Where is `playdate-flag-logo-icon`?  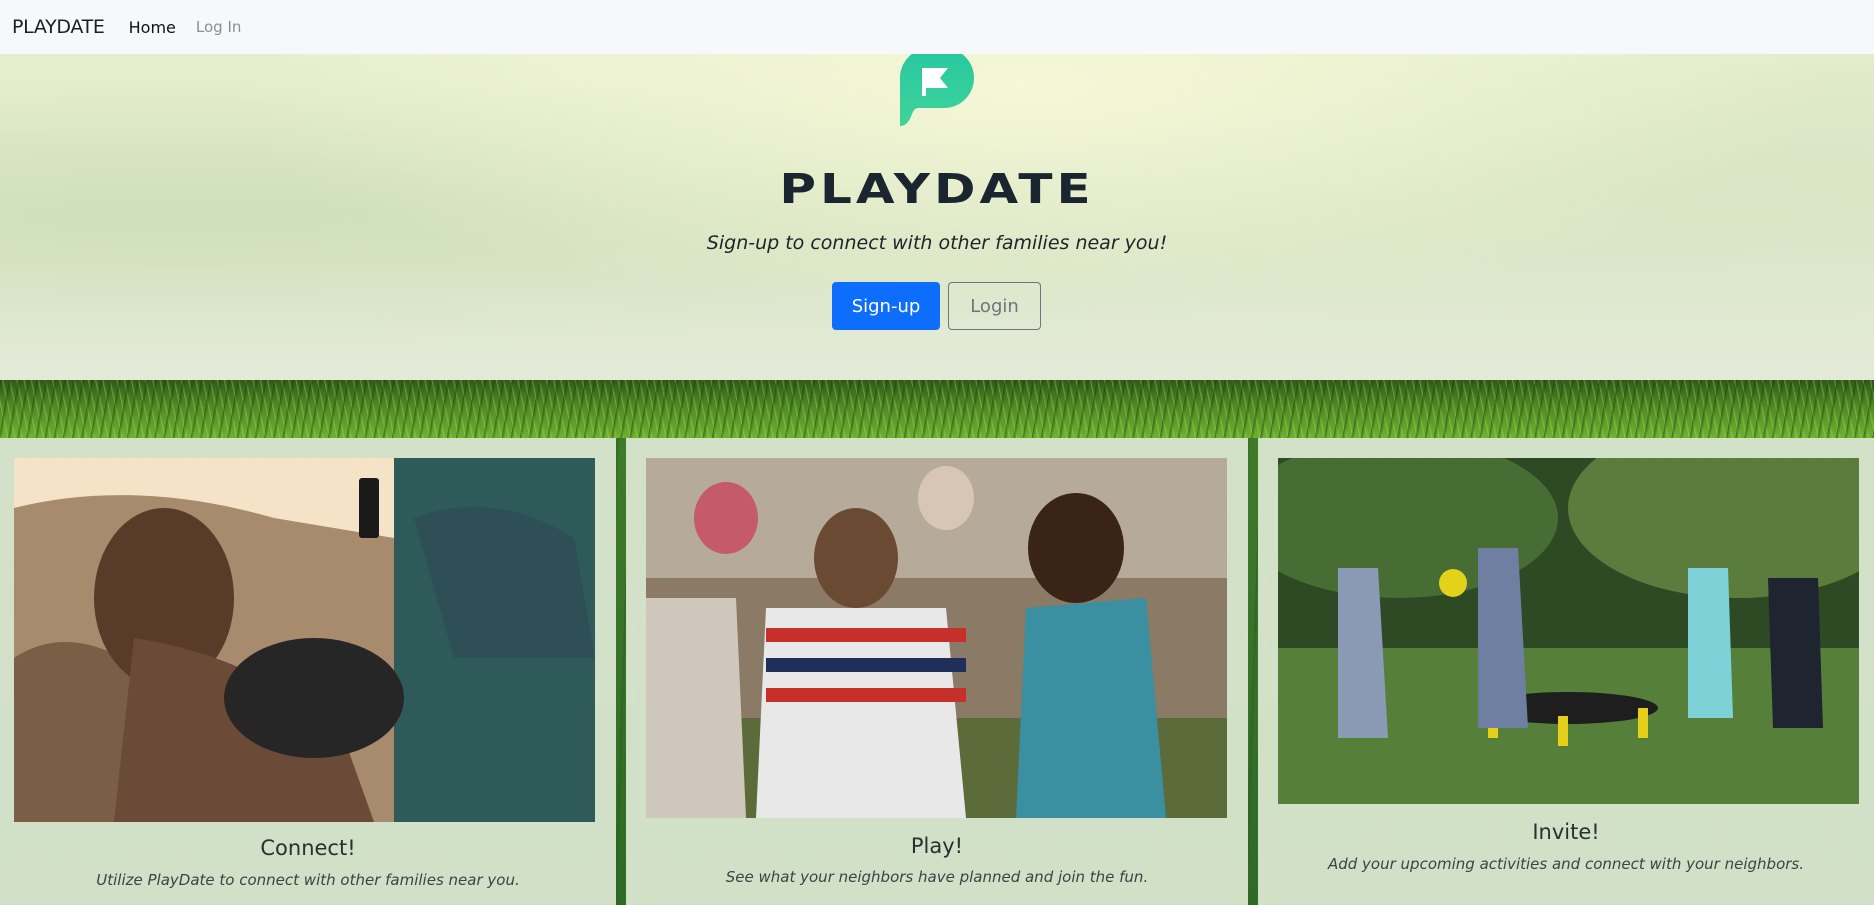
playdate-flag-logo-icon is located at coordinates (937, 87).